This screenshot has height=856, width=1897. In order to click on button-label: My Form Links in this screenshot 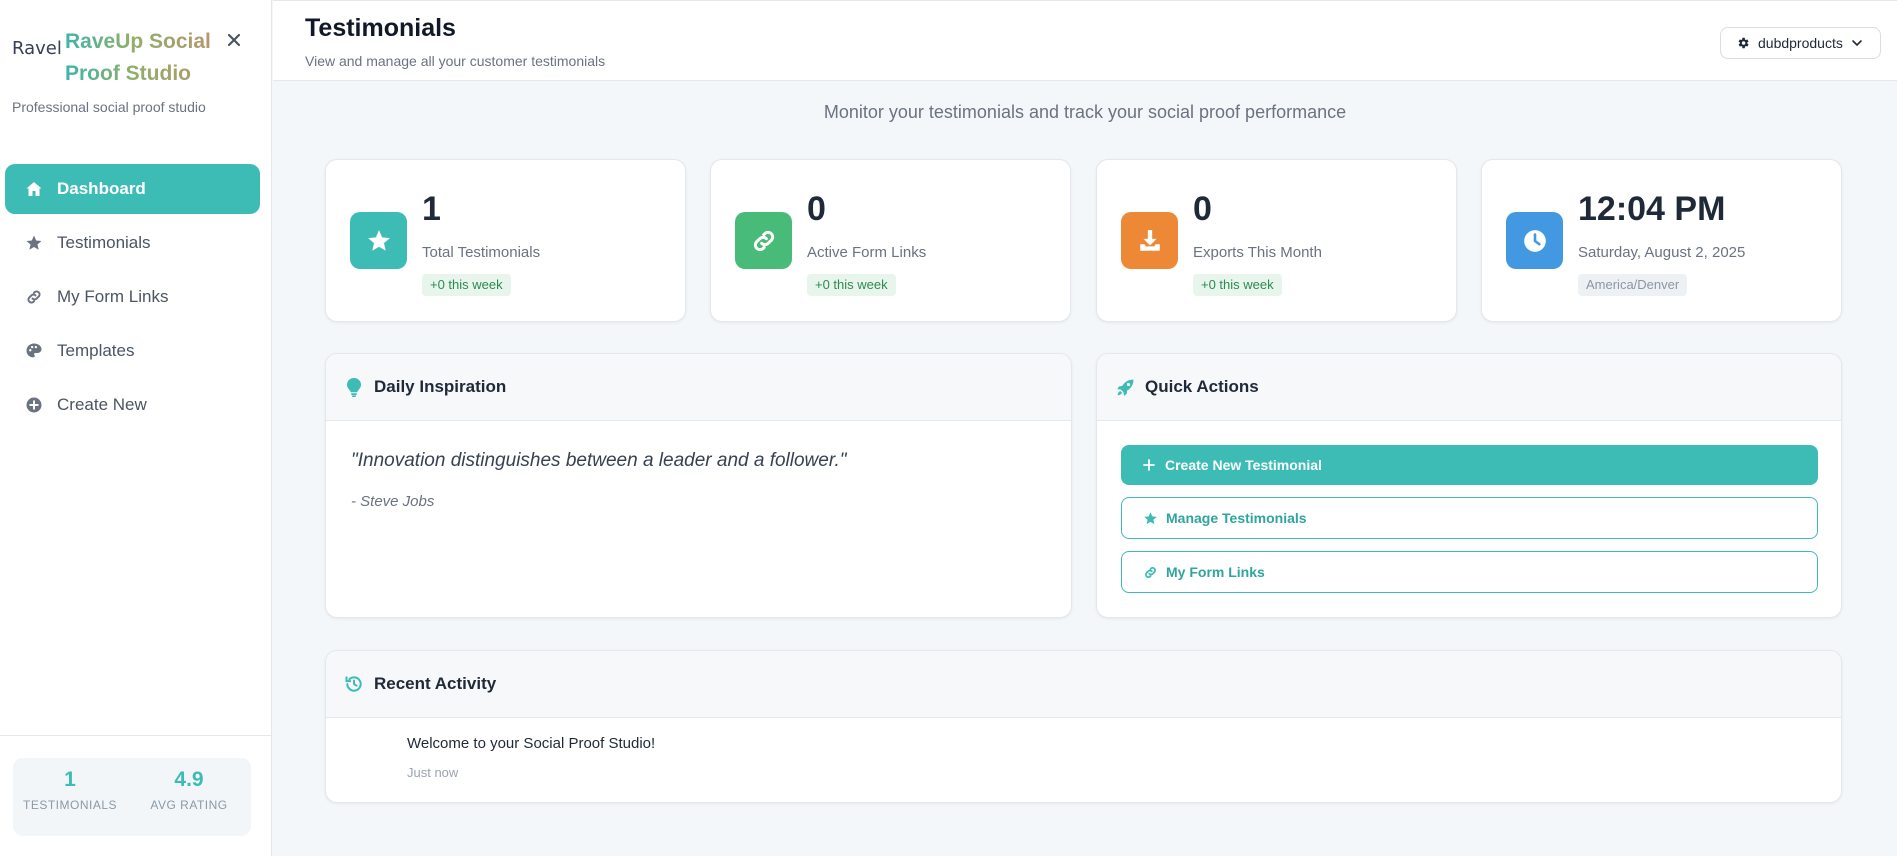, I will do `click(1215, 572)`.